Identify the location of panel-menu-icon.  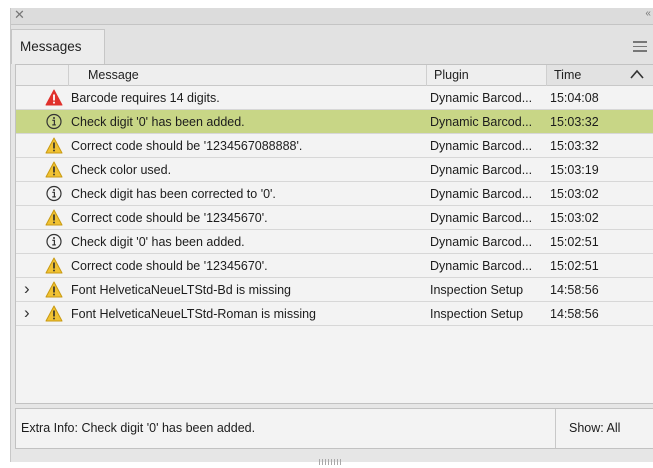
(640, 46).